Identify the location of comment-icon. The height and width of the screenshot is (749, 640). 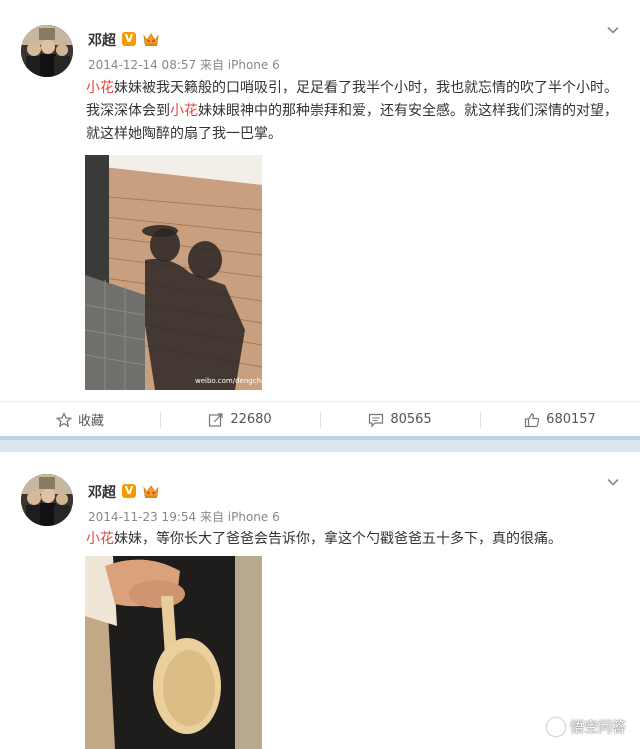
(376, 420).